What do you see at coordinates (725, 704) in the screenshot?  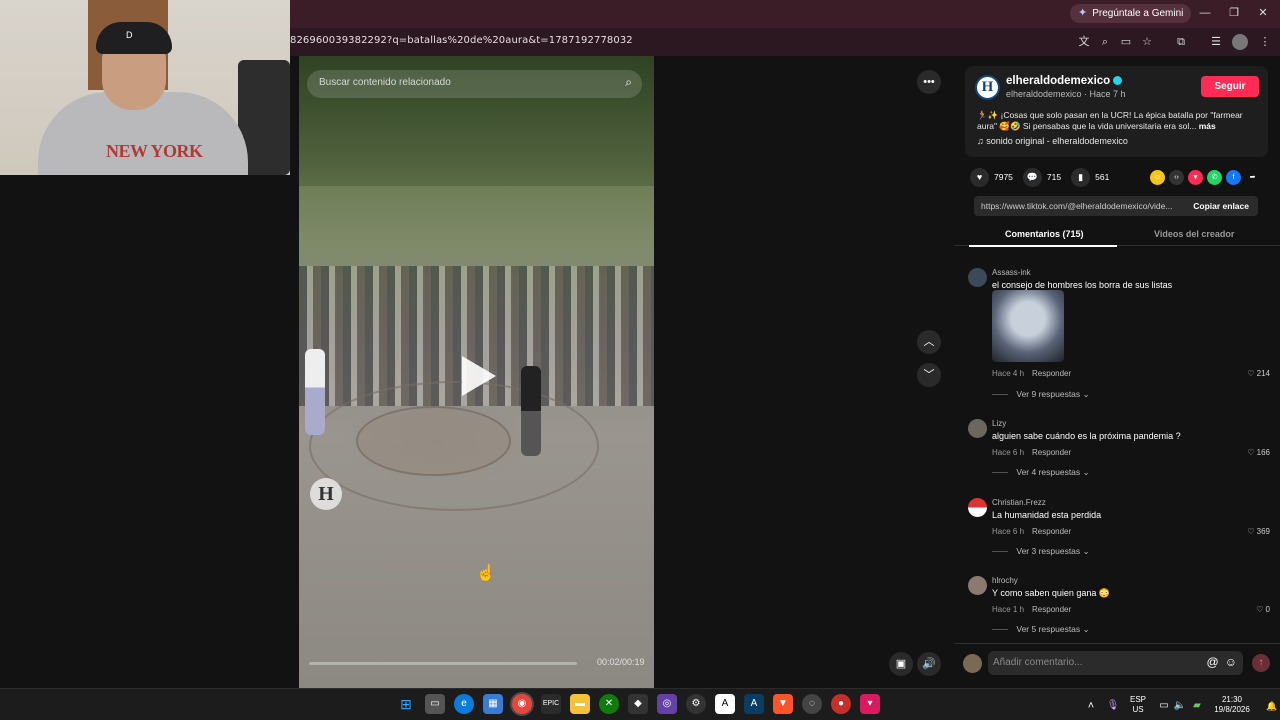 I see `app-a-icon: A` at bounding box center [725, 704].